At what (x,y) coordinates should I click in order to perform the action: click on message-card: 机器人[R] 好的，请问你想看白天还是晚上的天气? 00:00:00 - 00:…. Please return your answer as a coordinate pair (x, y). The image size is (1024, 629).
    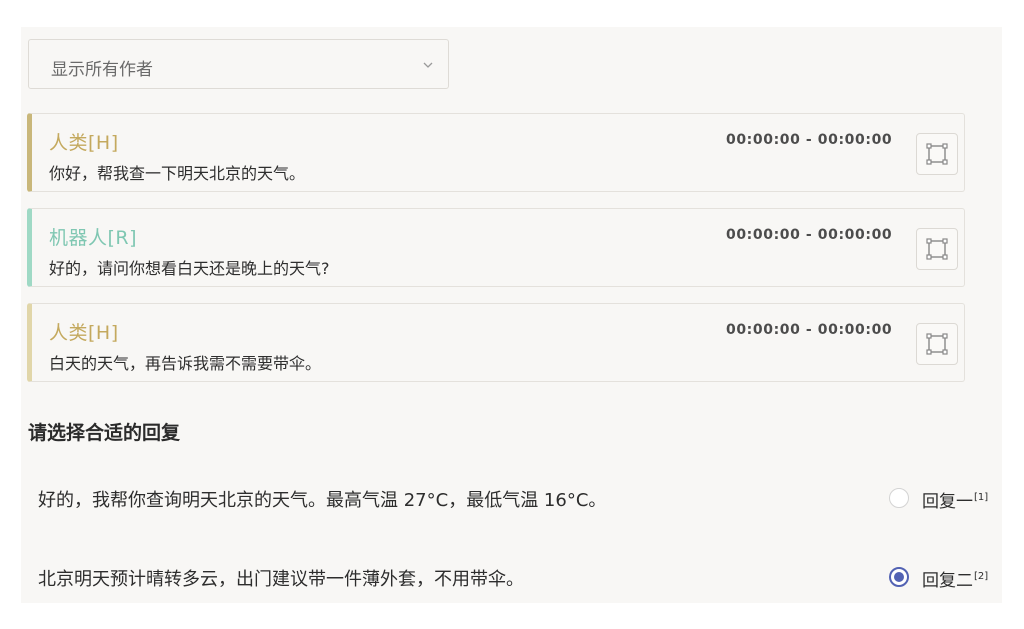
    Looking at the image, I should click on (496, 247).